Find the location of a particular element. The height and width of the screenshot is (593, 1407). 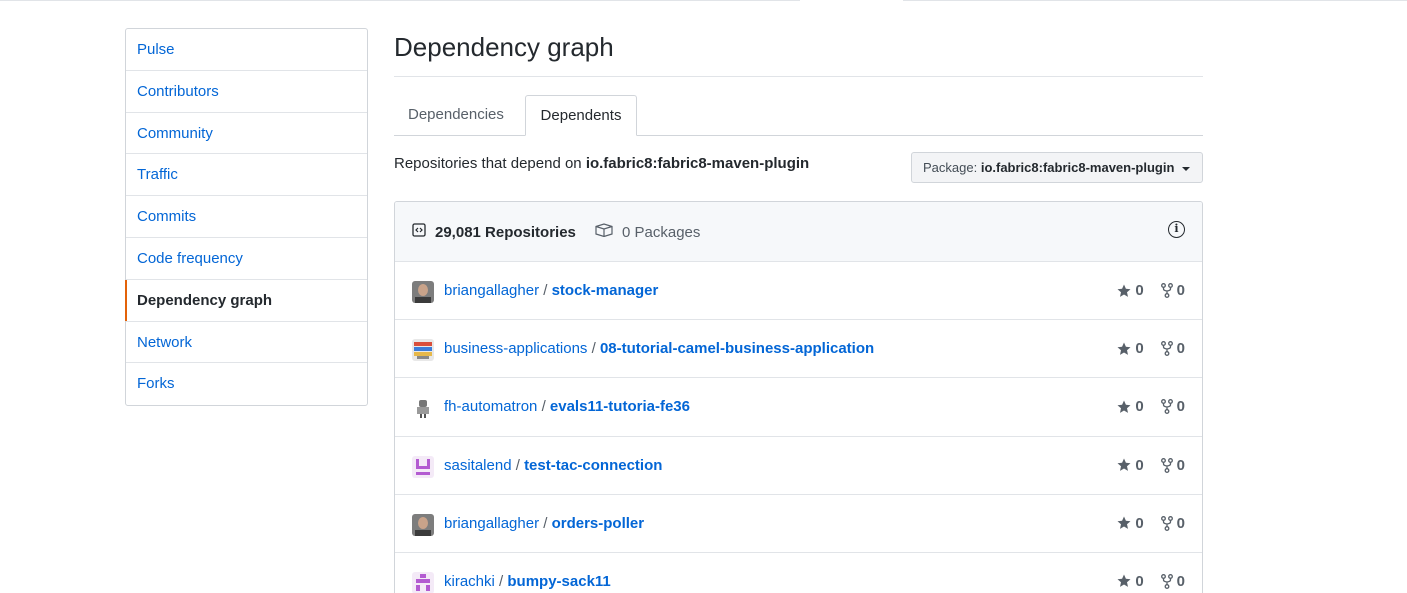

sidebar-item-contributors: Contributors is located at coordinates (246, 92).